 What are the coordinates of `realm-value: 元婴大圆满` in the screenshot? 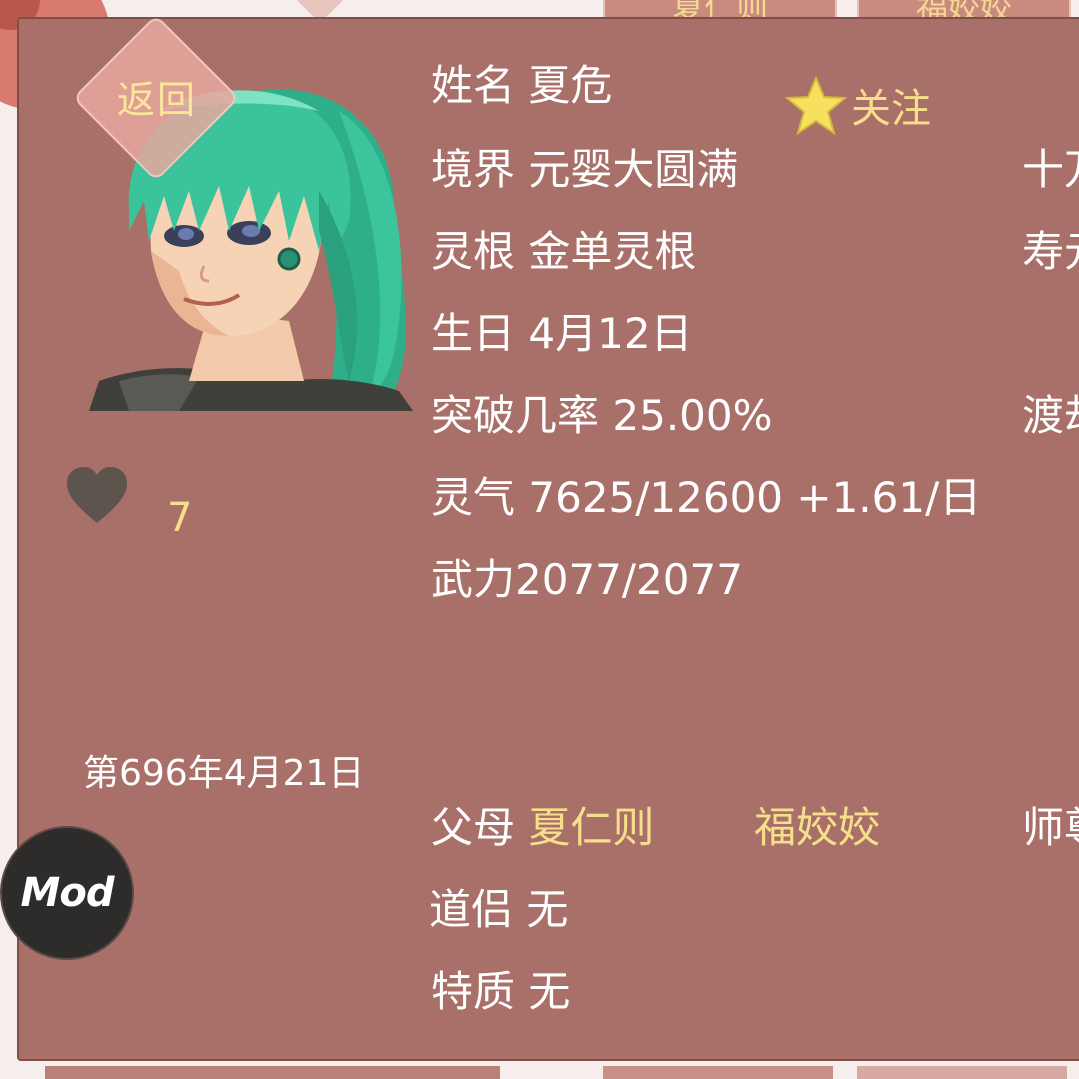 It's located at (633, 169).